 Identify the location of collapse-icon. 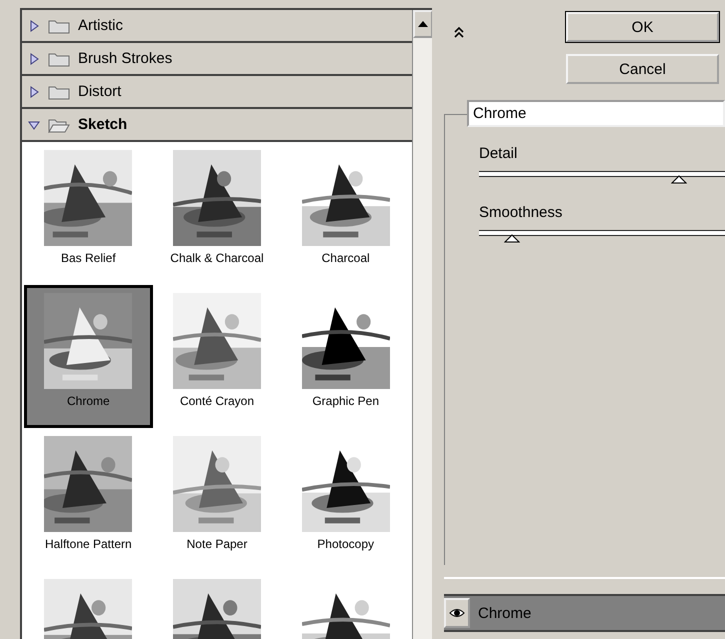
(459, 32).